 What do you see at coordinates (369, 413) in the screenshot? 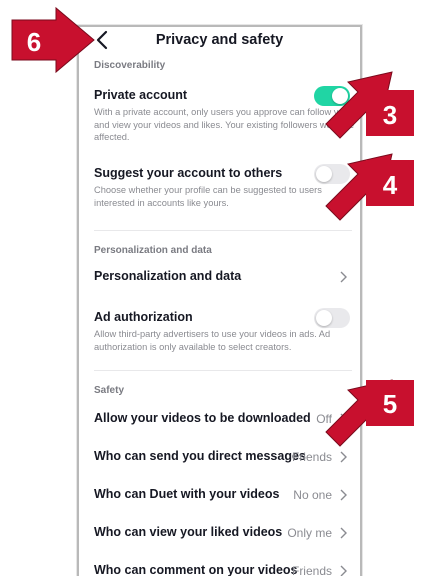
I see `callout-arrow-5: 5` at bounding box center [369, 413].